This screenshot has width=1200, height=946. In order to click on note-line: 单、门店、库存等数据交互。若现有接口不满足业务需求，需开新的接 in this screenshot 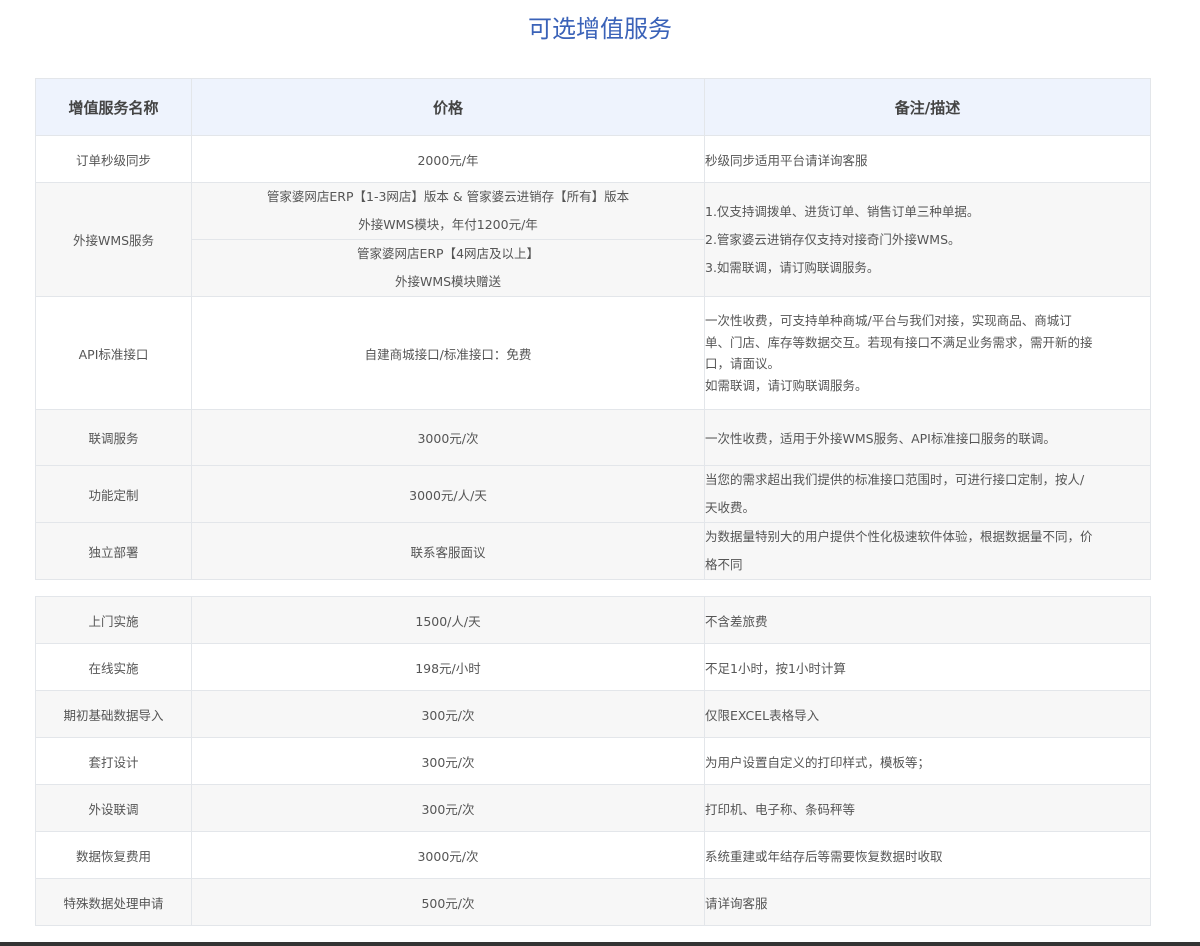, I will do `click(899, 342)`.